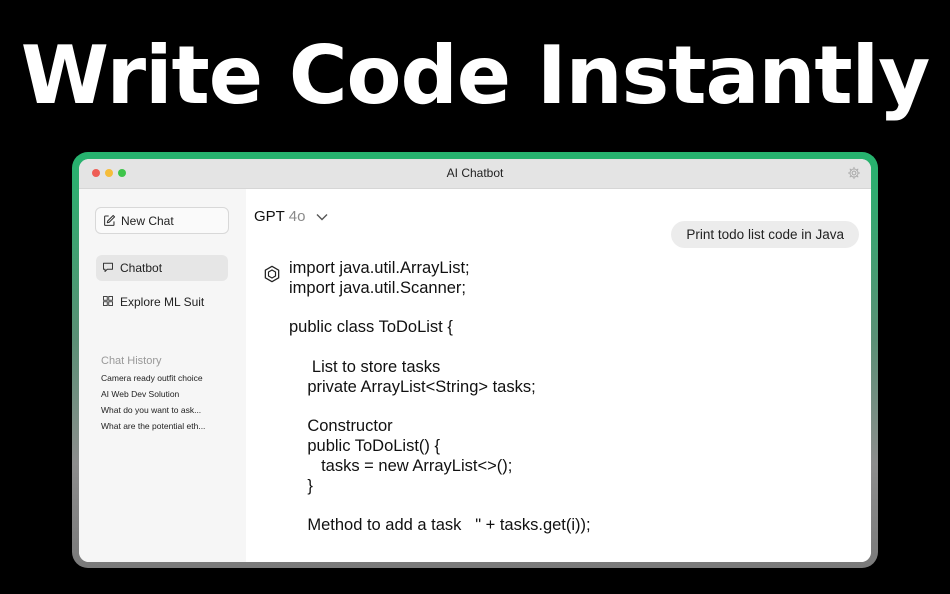 This screenshot has width=950, height=594. I want to click on chat-history-title: Chat History, so click(131, 361).